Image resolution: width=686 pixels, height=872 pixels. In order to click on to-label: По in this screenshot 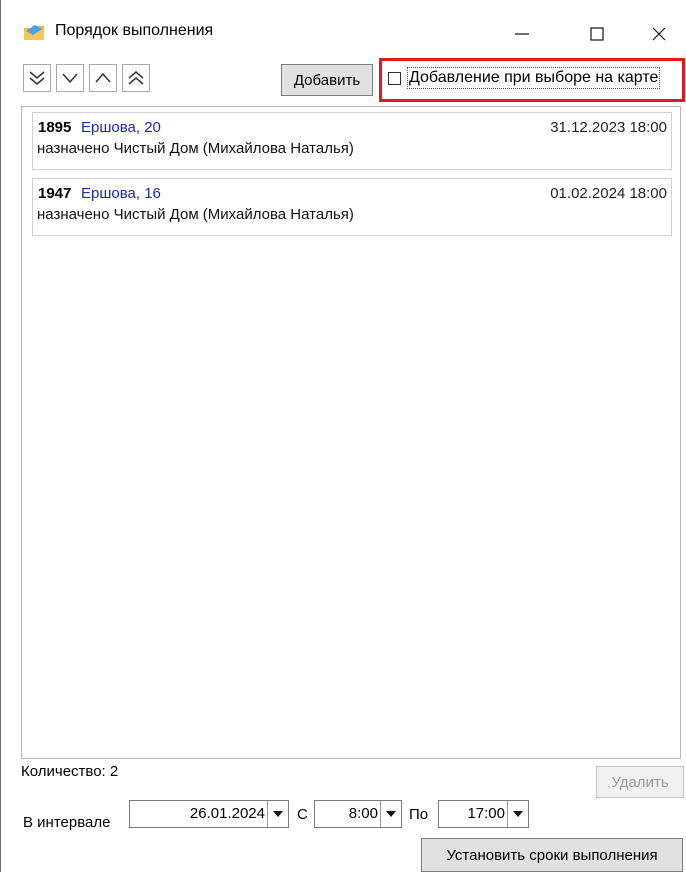, I will do `click(419, 814)`.